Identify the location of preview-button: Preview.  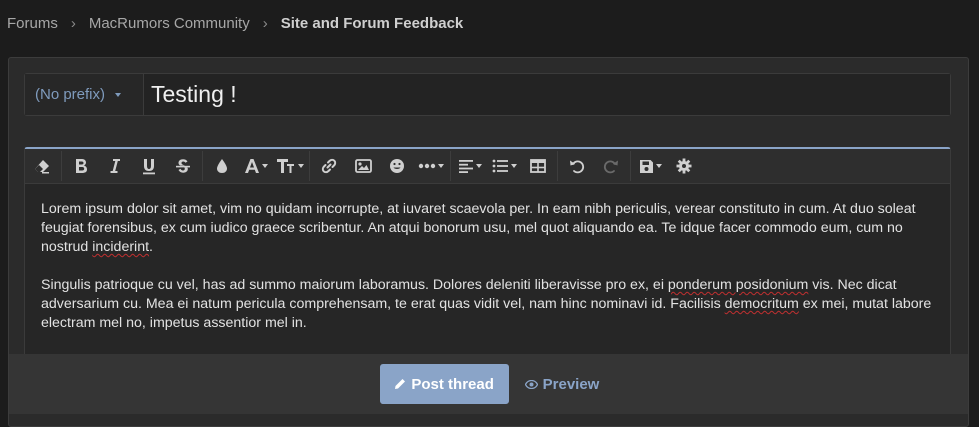
(562, 384).